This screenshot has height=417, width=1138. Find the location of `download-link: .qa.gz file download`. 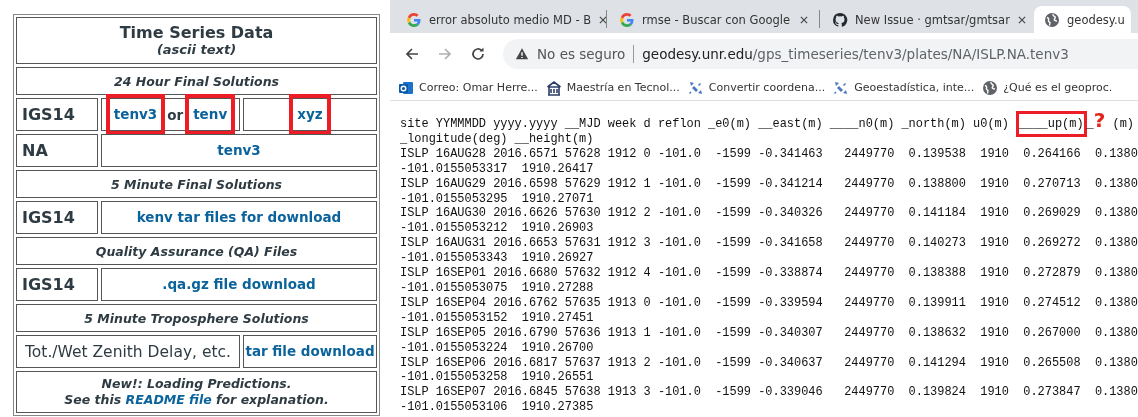

download-link: .qa.gz file download is located at coordinates (239, 284).